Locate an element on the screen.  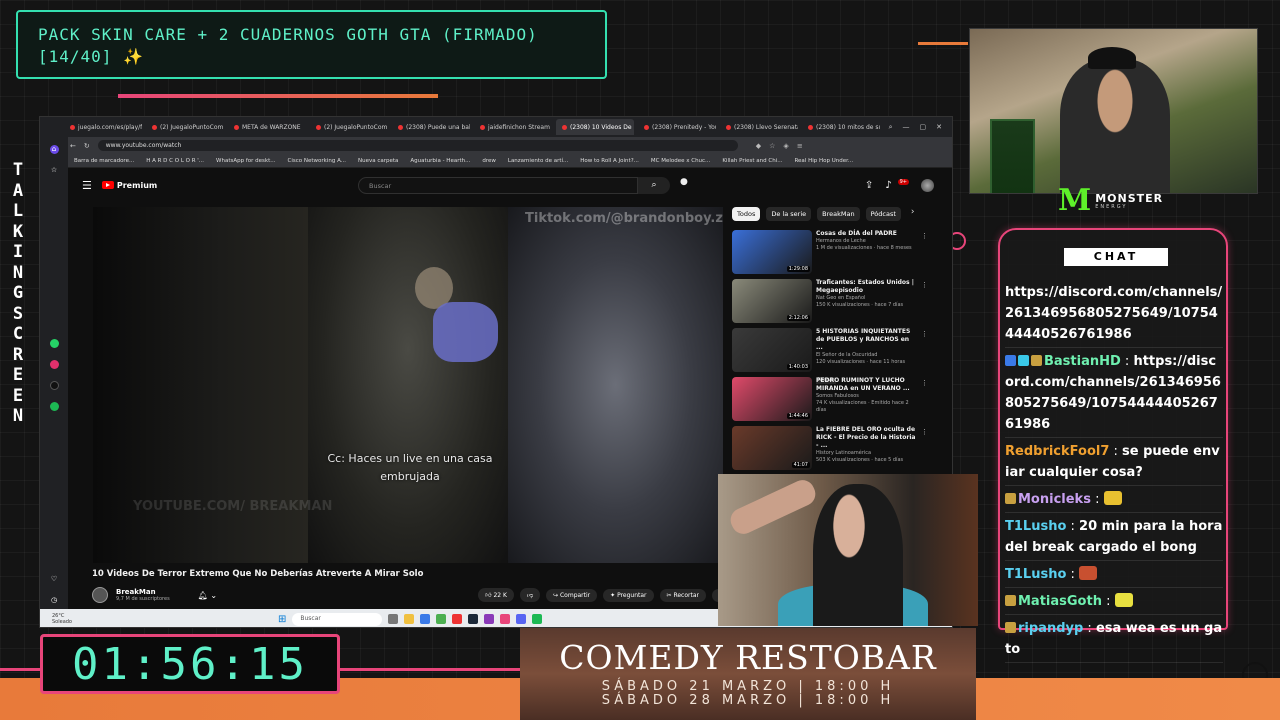
tiktok-icon is located at coordinates (54, 385).